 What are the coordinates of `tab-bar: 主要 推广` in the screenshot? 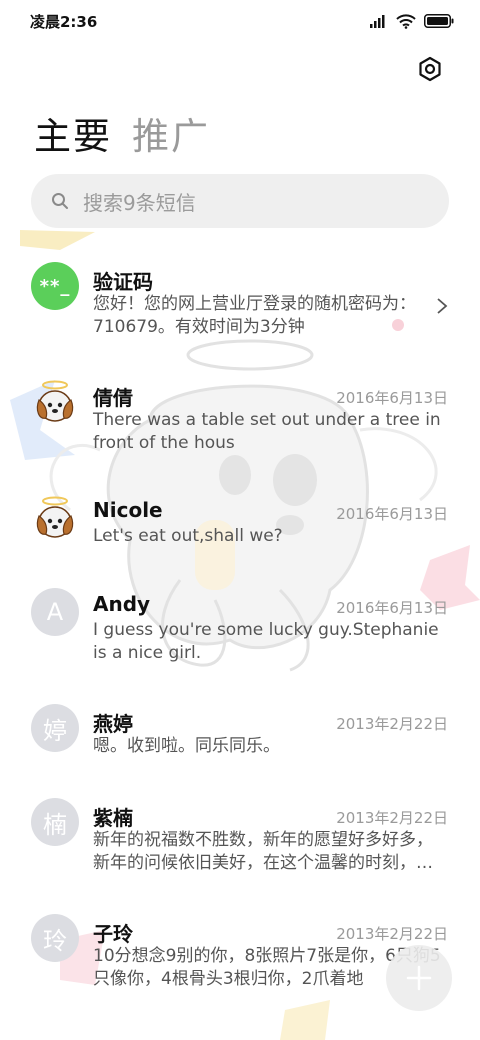 It's located at (122, 133).